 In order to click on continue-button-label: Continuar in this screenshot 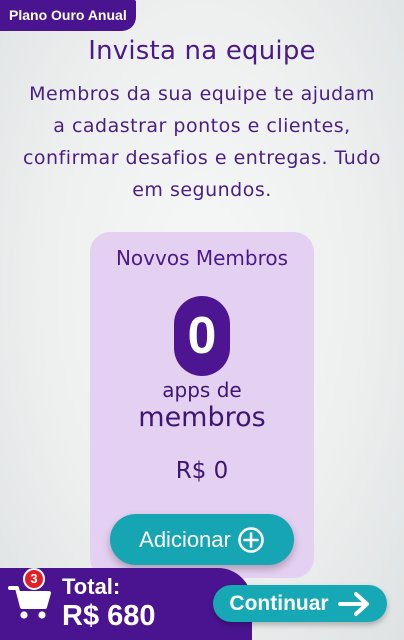, I will do `click(279, 603)`.